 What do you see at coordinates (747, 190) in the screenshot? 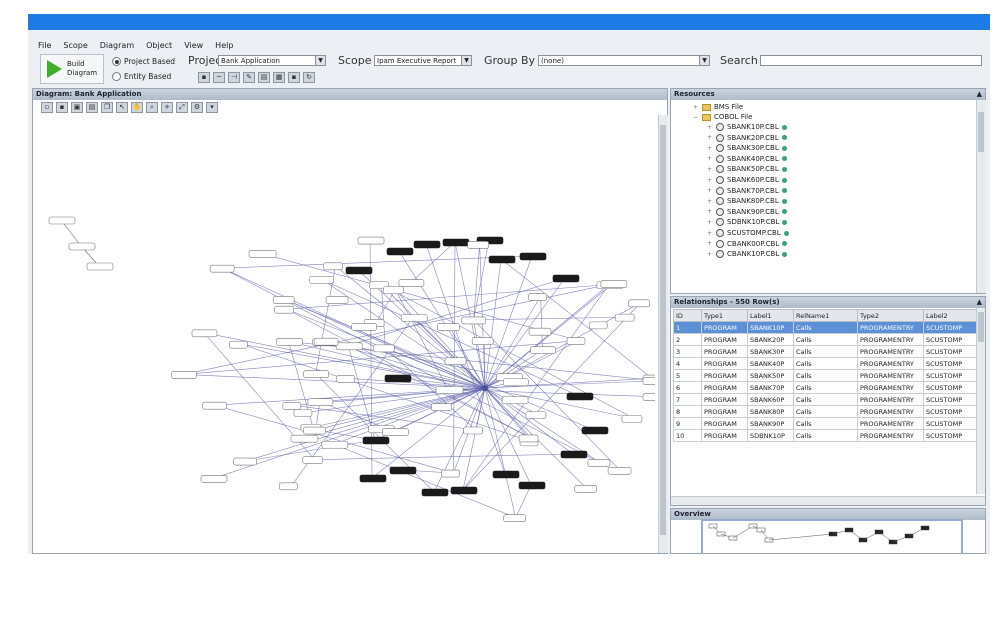
I see `tree-file: + SBANK70P.CBL` at bounding box center [747, 190].